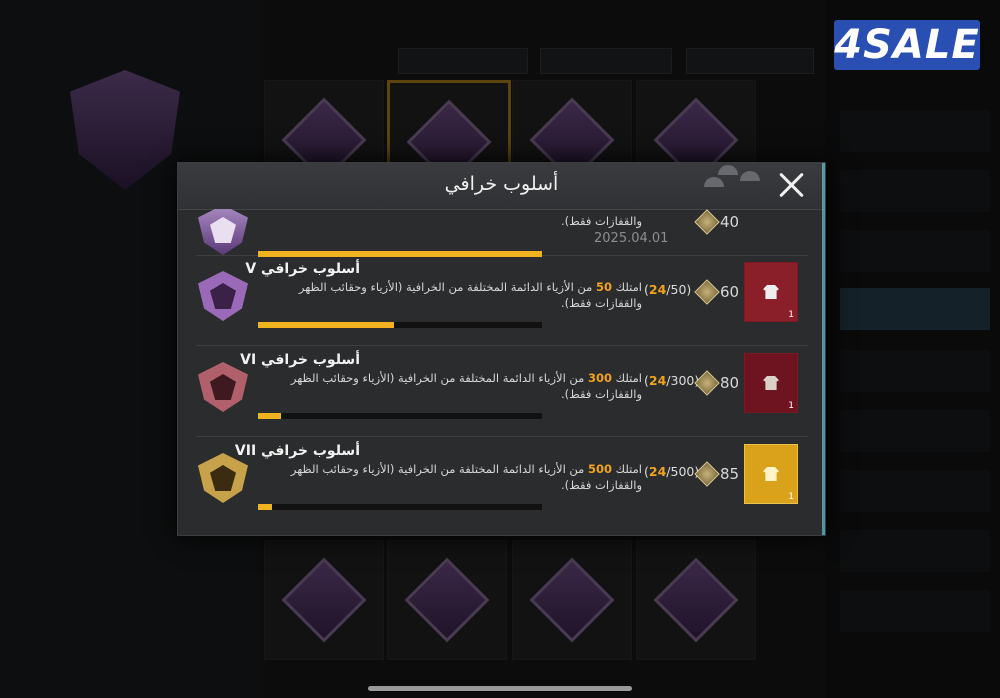 This screenshot has height=698, width=1000. I want to click on achievement-name: أسلوب خرافي V, so click(302, 269).